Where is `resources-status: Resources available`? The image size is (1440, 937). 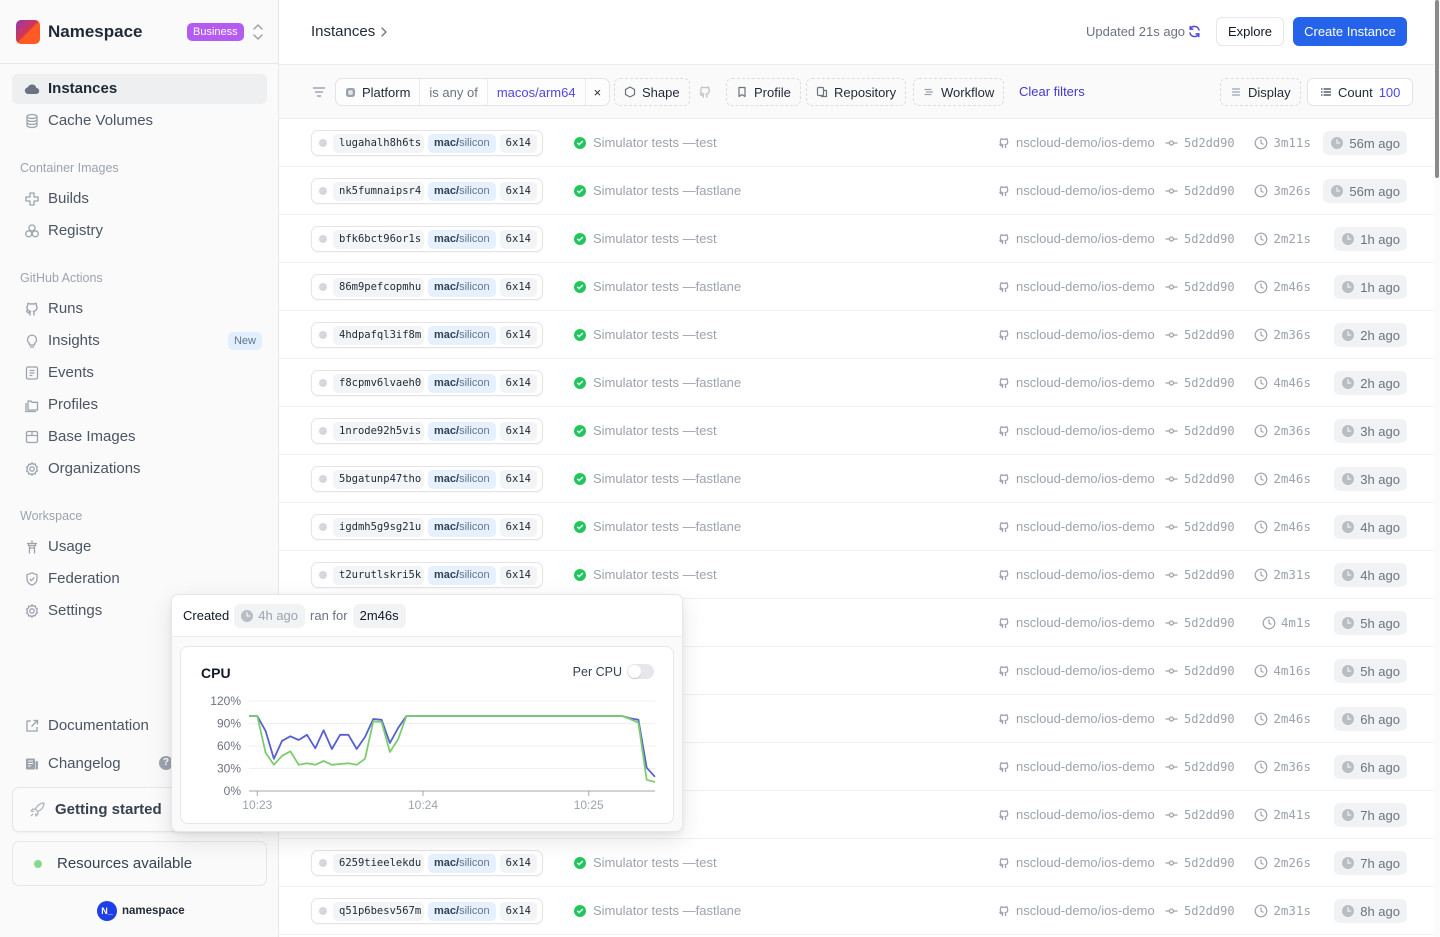 resources-status: Resources available is located at coordinates (139, 863).